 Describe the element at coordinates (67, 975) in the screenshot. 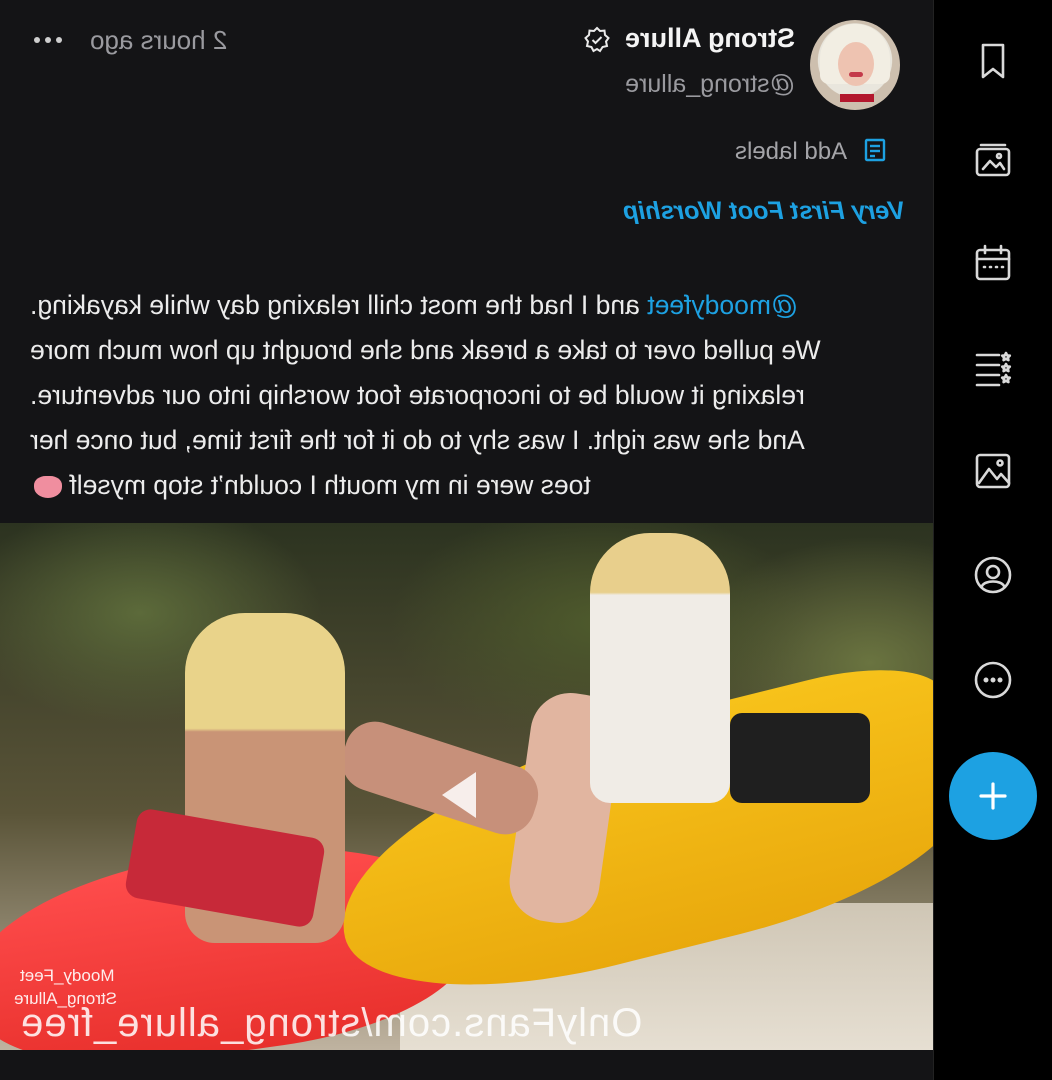

I see `video-tag: Moody_Feet` at that location.